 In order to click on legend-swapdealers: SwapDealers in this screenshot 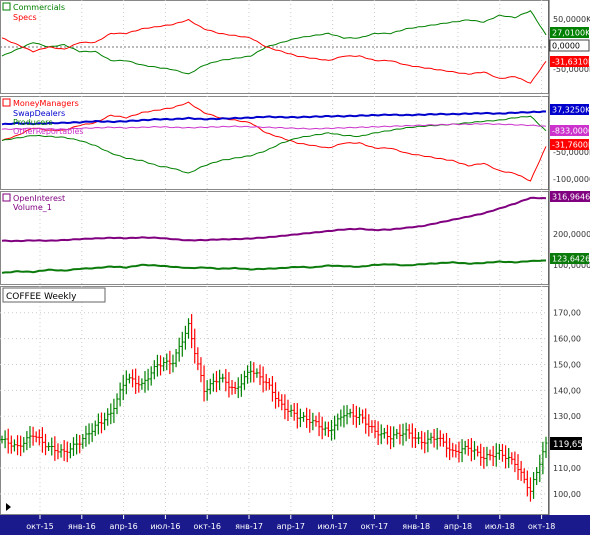, I will do `click(39, 113)`.